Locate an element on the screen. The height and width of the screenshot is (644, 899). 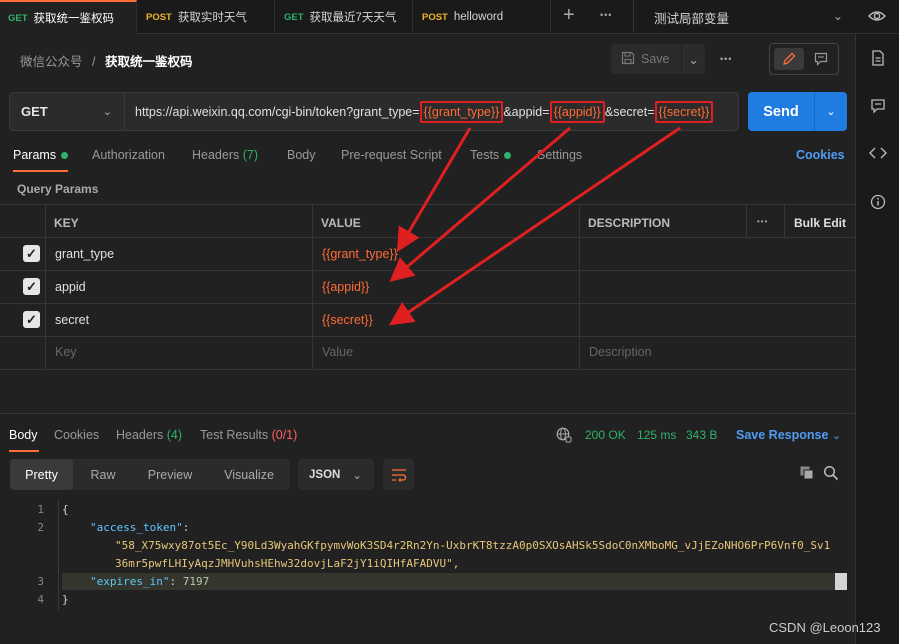
copy-icon is located at coordinates (807, 474).